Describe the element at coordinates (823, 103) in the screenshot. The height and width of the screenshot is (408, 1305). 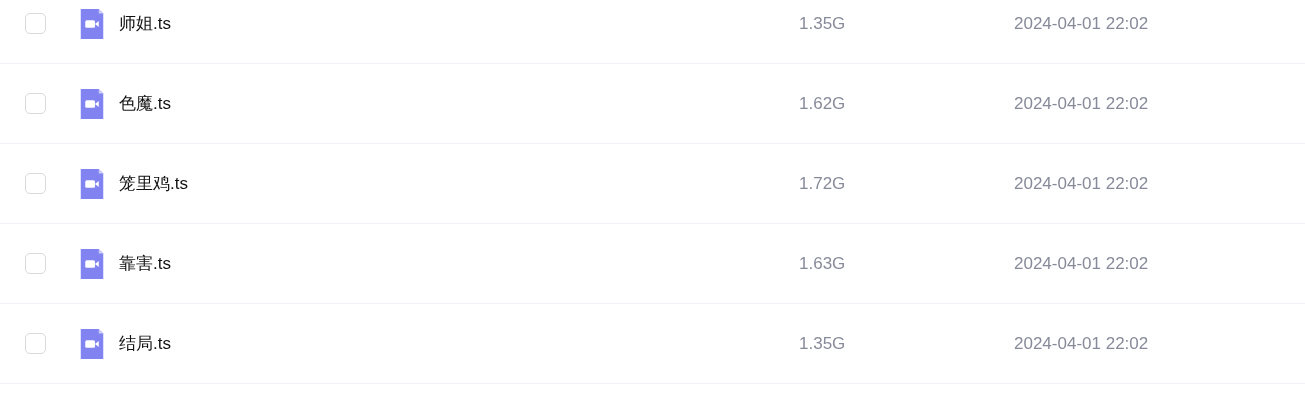
I see `file-size: 1.62G` at that location.